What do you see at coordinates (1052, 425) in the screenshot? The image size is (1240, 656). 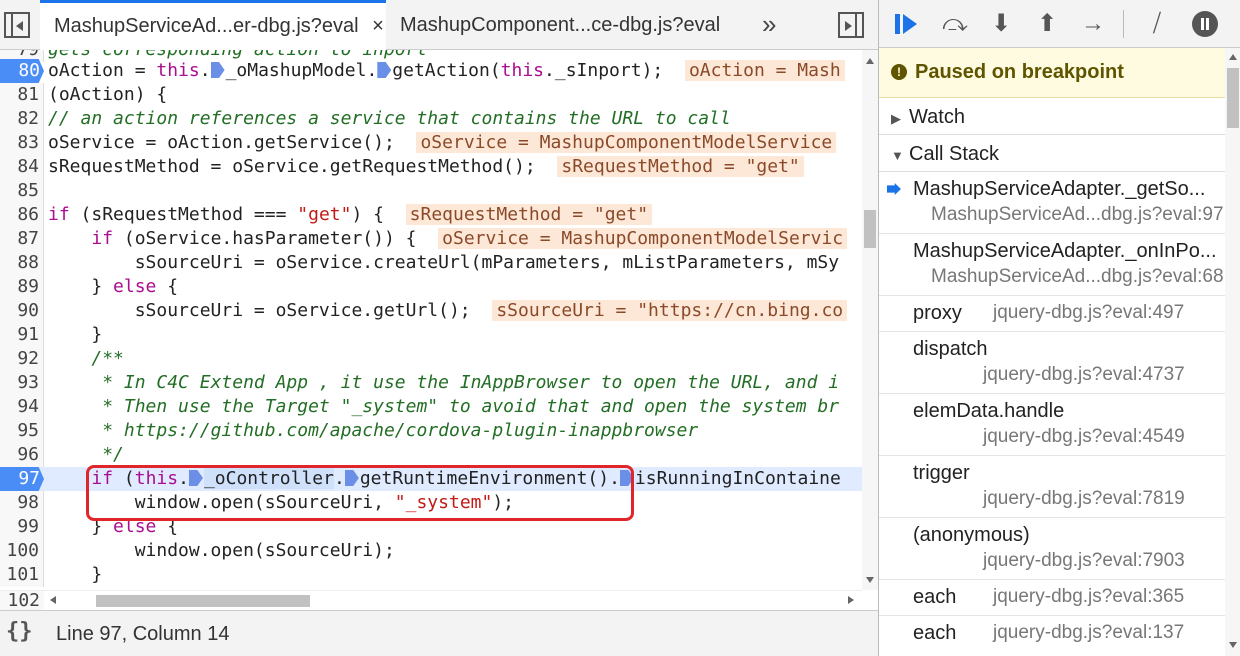 I see `call-frame: elemData.handle jquery-dbg.js?eval:4549` at bounding box center [1052, 425].